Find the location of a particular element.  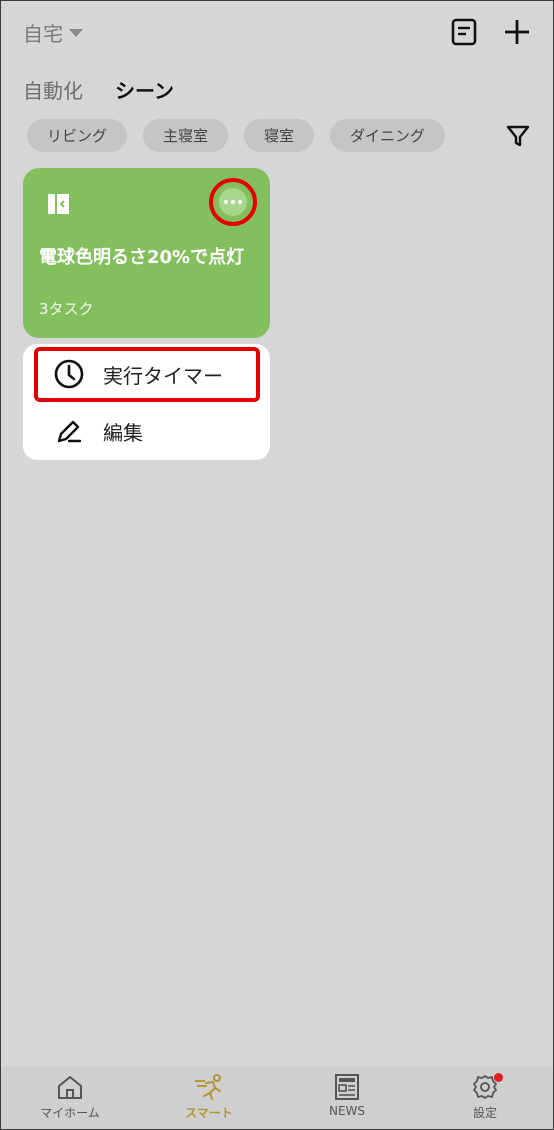

log-icon is located at coordinates (464, 32).